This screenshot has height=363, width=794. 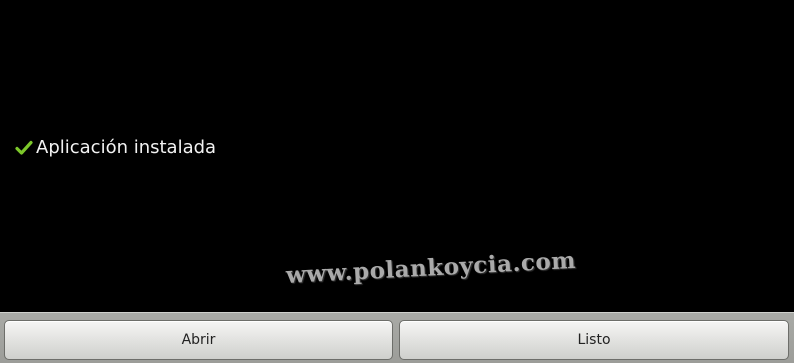 I want to click on done-button-label: Listo, so click(x=594, y=340).